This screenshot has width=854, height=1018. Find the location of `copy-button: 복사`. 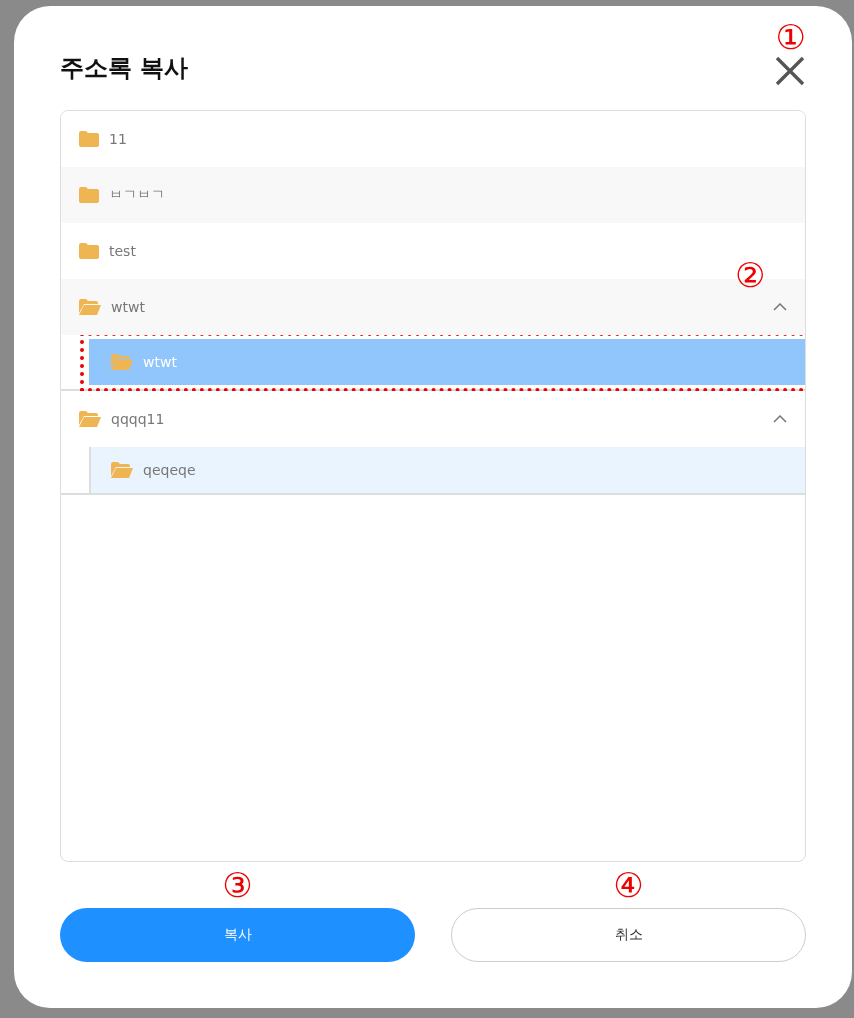

copy-button: 복사 is located at coordinates (237, 935).